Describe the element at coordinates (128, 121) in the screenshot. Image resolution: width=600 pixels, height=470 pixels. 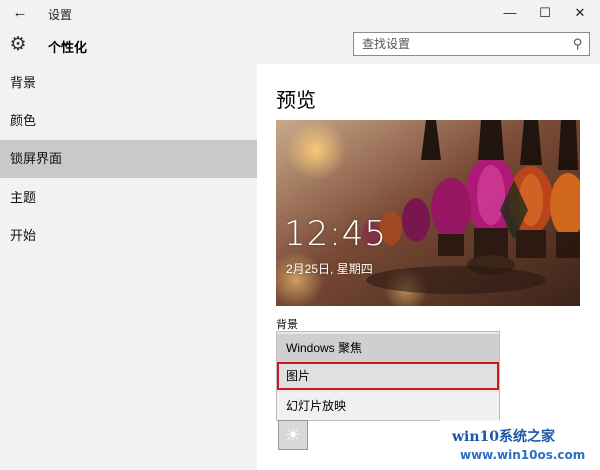
I see `sidebar-item-colors: 颜色` at that location.